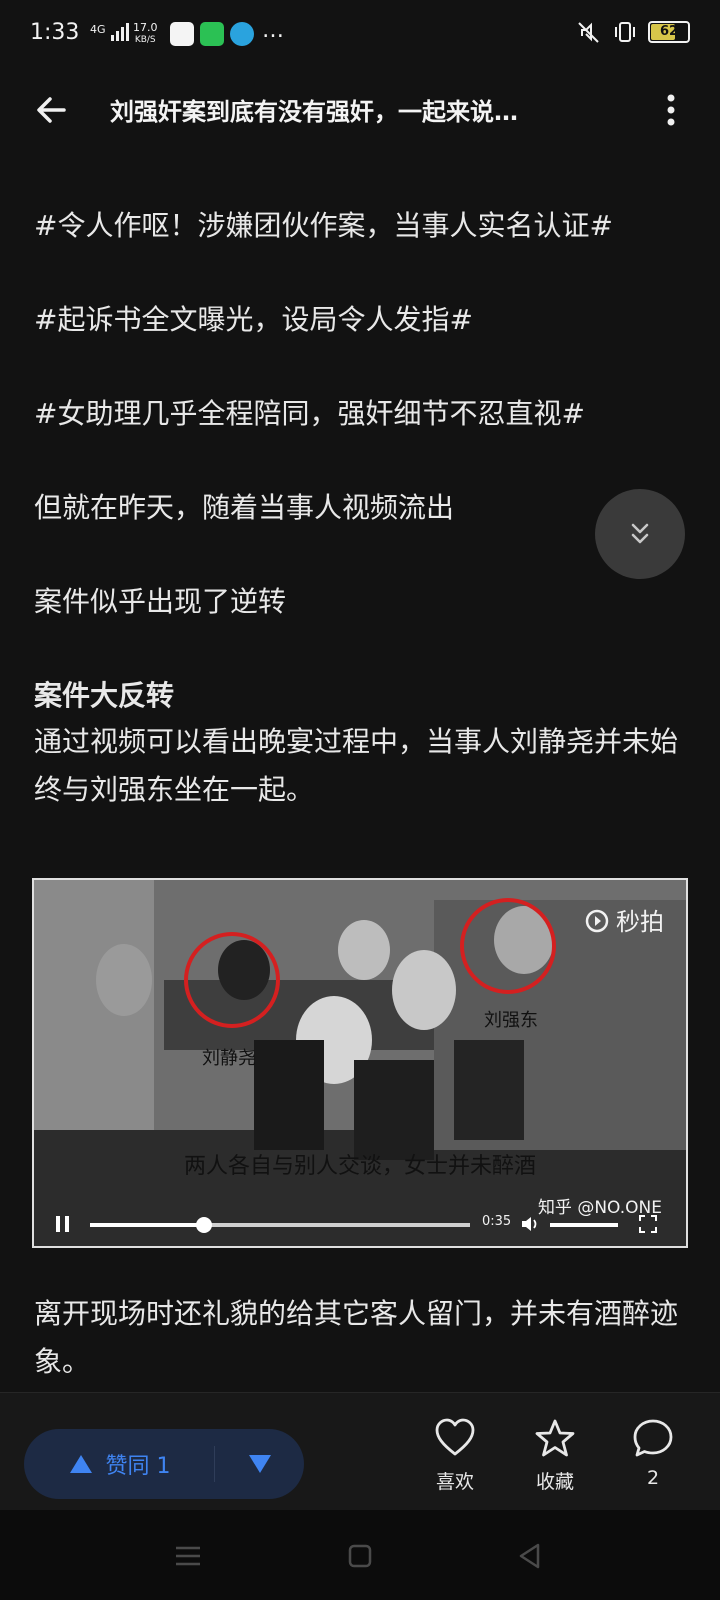 The image size is (720, 1600). I want to click on more-options-icon, so click(671, 110).